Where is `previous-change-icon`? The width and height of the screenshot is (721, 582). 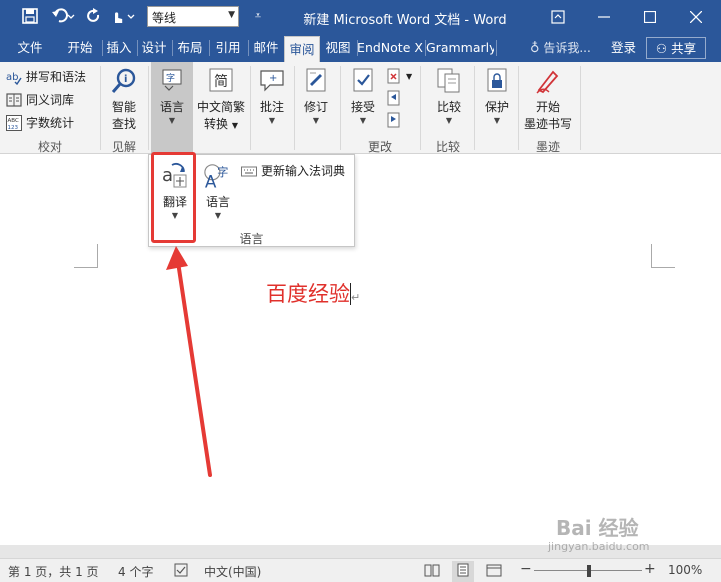
previous-change-icon is located at coordinates (393, 98).